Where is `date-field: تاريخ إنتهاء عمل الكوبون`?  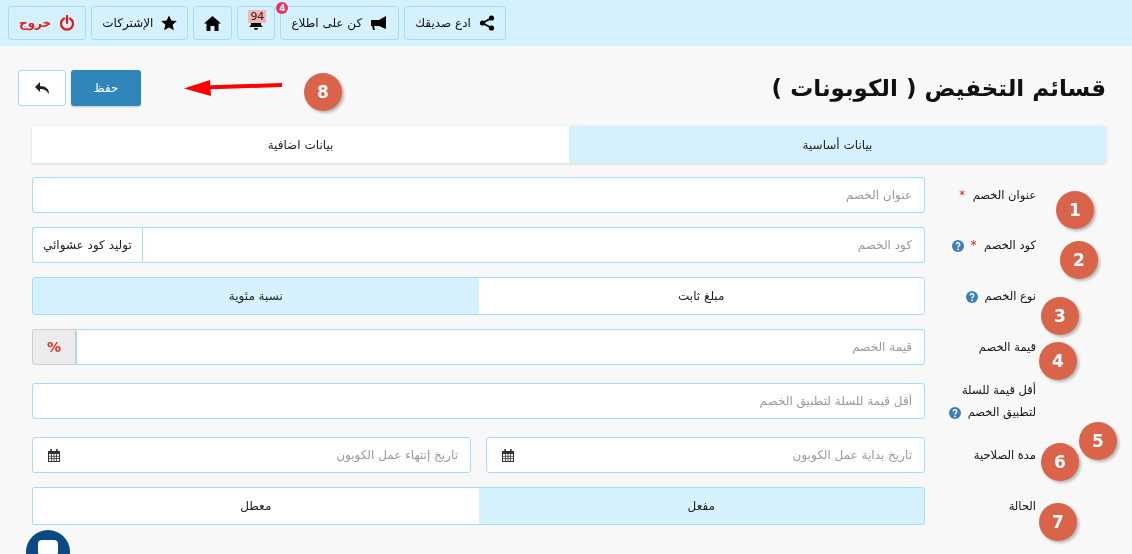 date-field: تاريخ إنتهاء عمل الكوبون is located at coordinates (251, 455).